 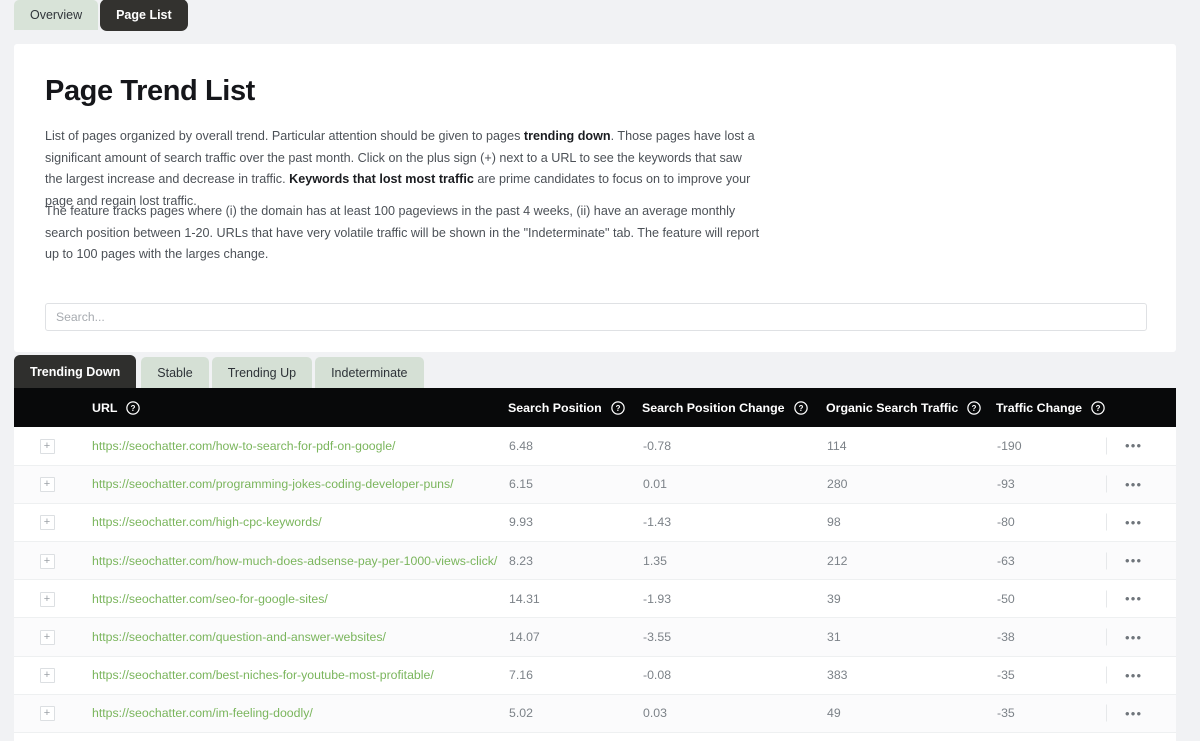 I want to click on row-search-position-change: 0.01, so click(x=655, y=484).